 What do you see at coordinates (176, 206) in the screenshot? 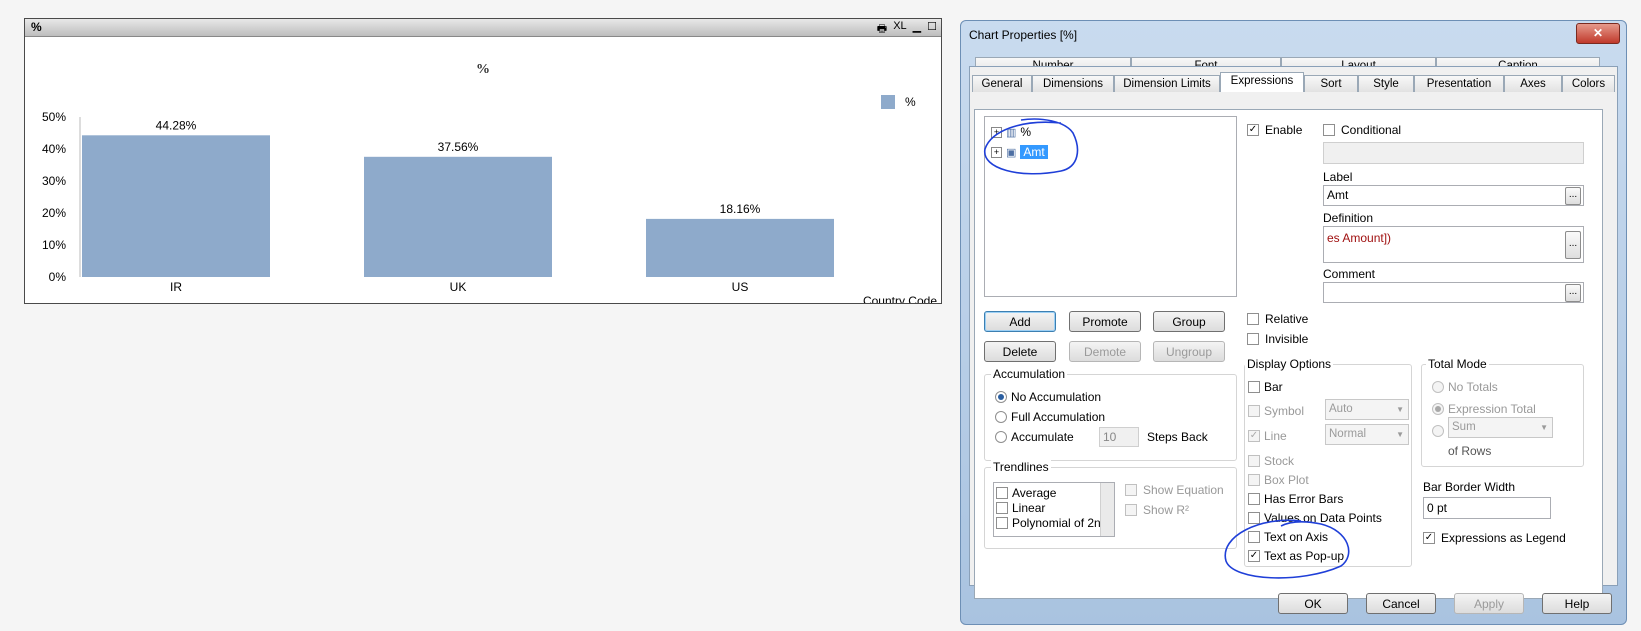
I see `bar-ir` at bounding box center [176, 206].